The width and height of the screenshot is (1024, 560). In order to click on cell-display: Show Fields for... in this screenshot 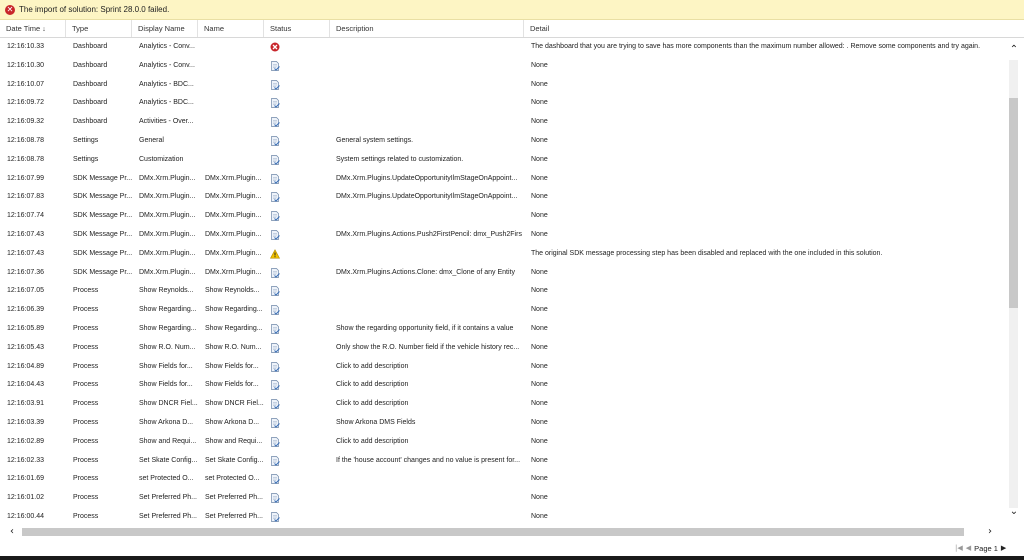, I will do `click(166, 366)`.